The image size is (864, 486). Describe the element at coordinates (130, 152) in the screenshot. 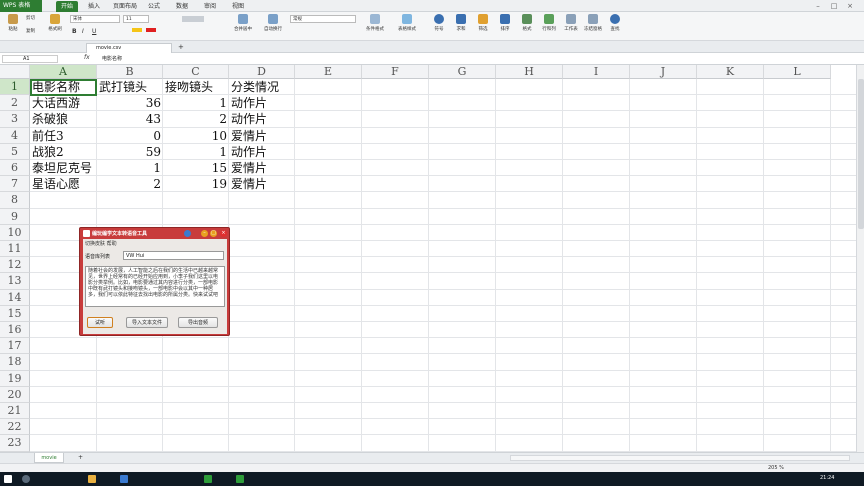

I see `table-cell: 59` at that location.